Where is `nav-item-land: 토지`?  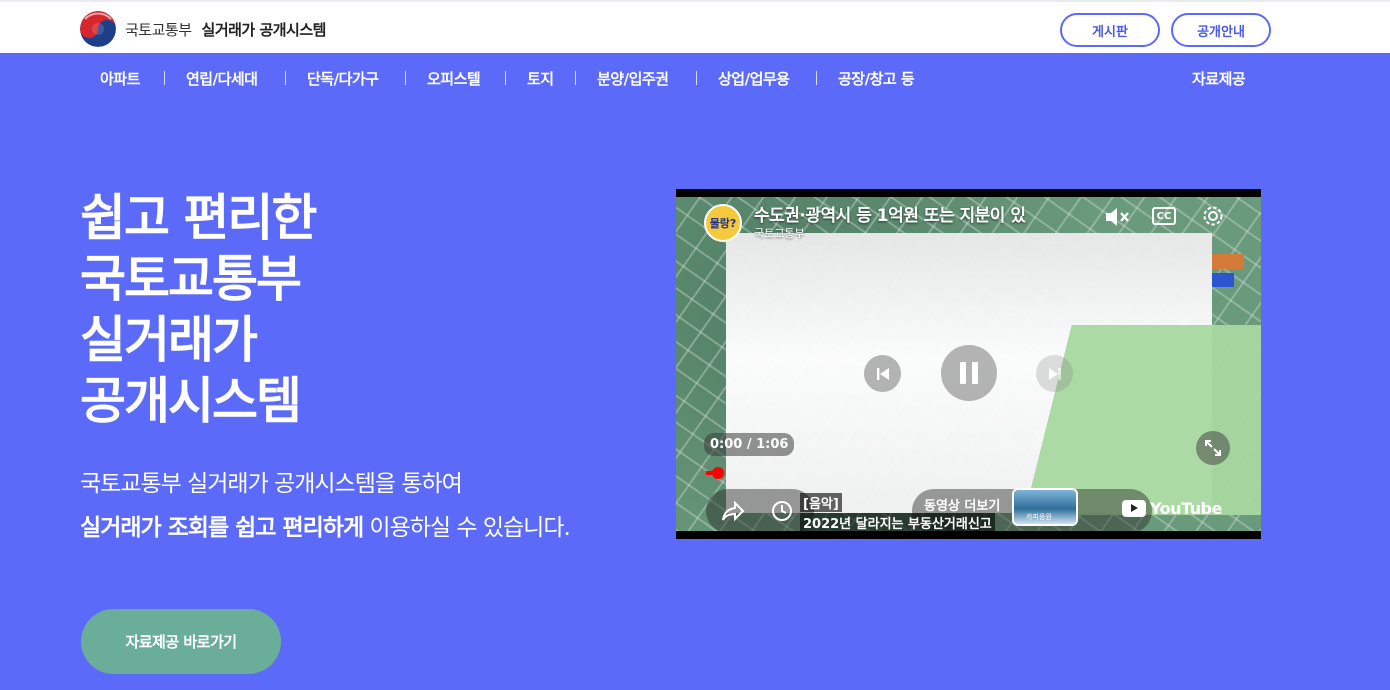
nav-item-land: 토지 is located at coordinates (540, 78).